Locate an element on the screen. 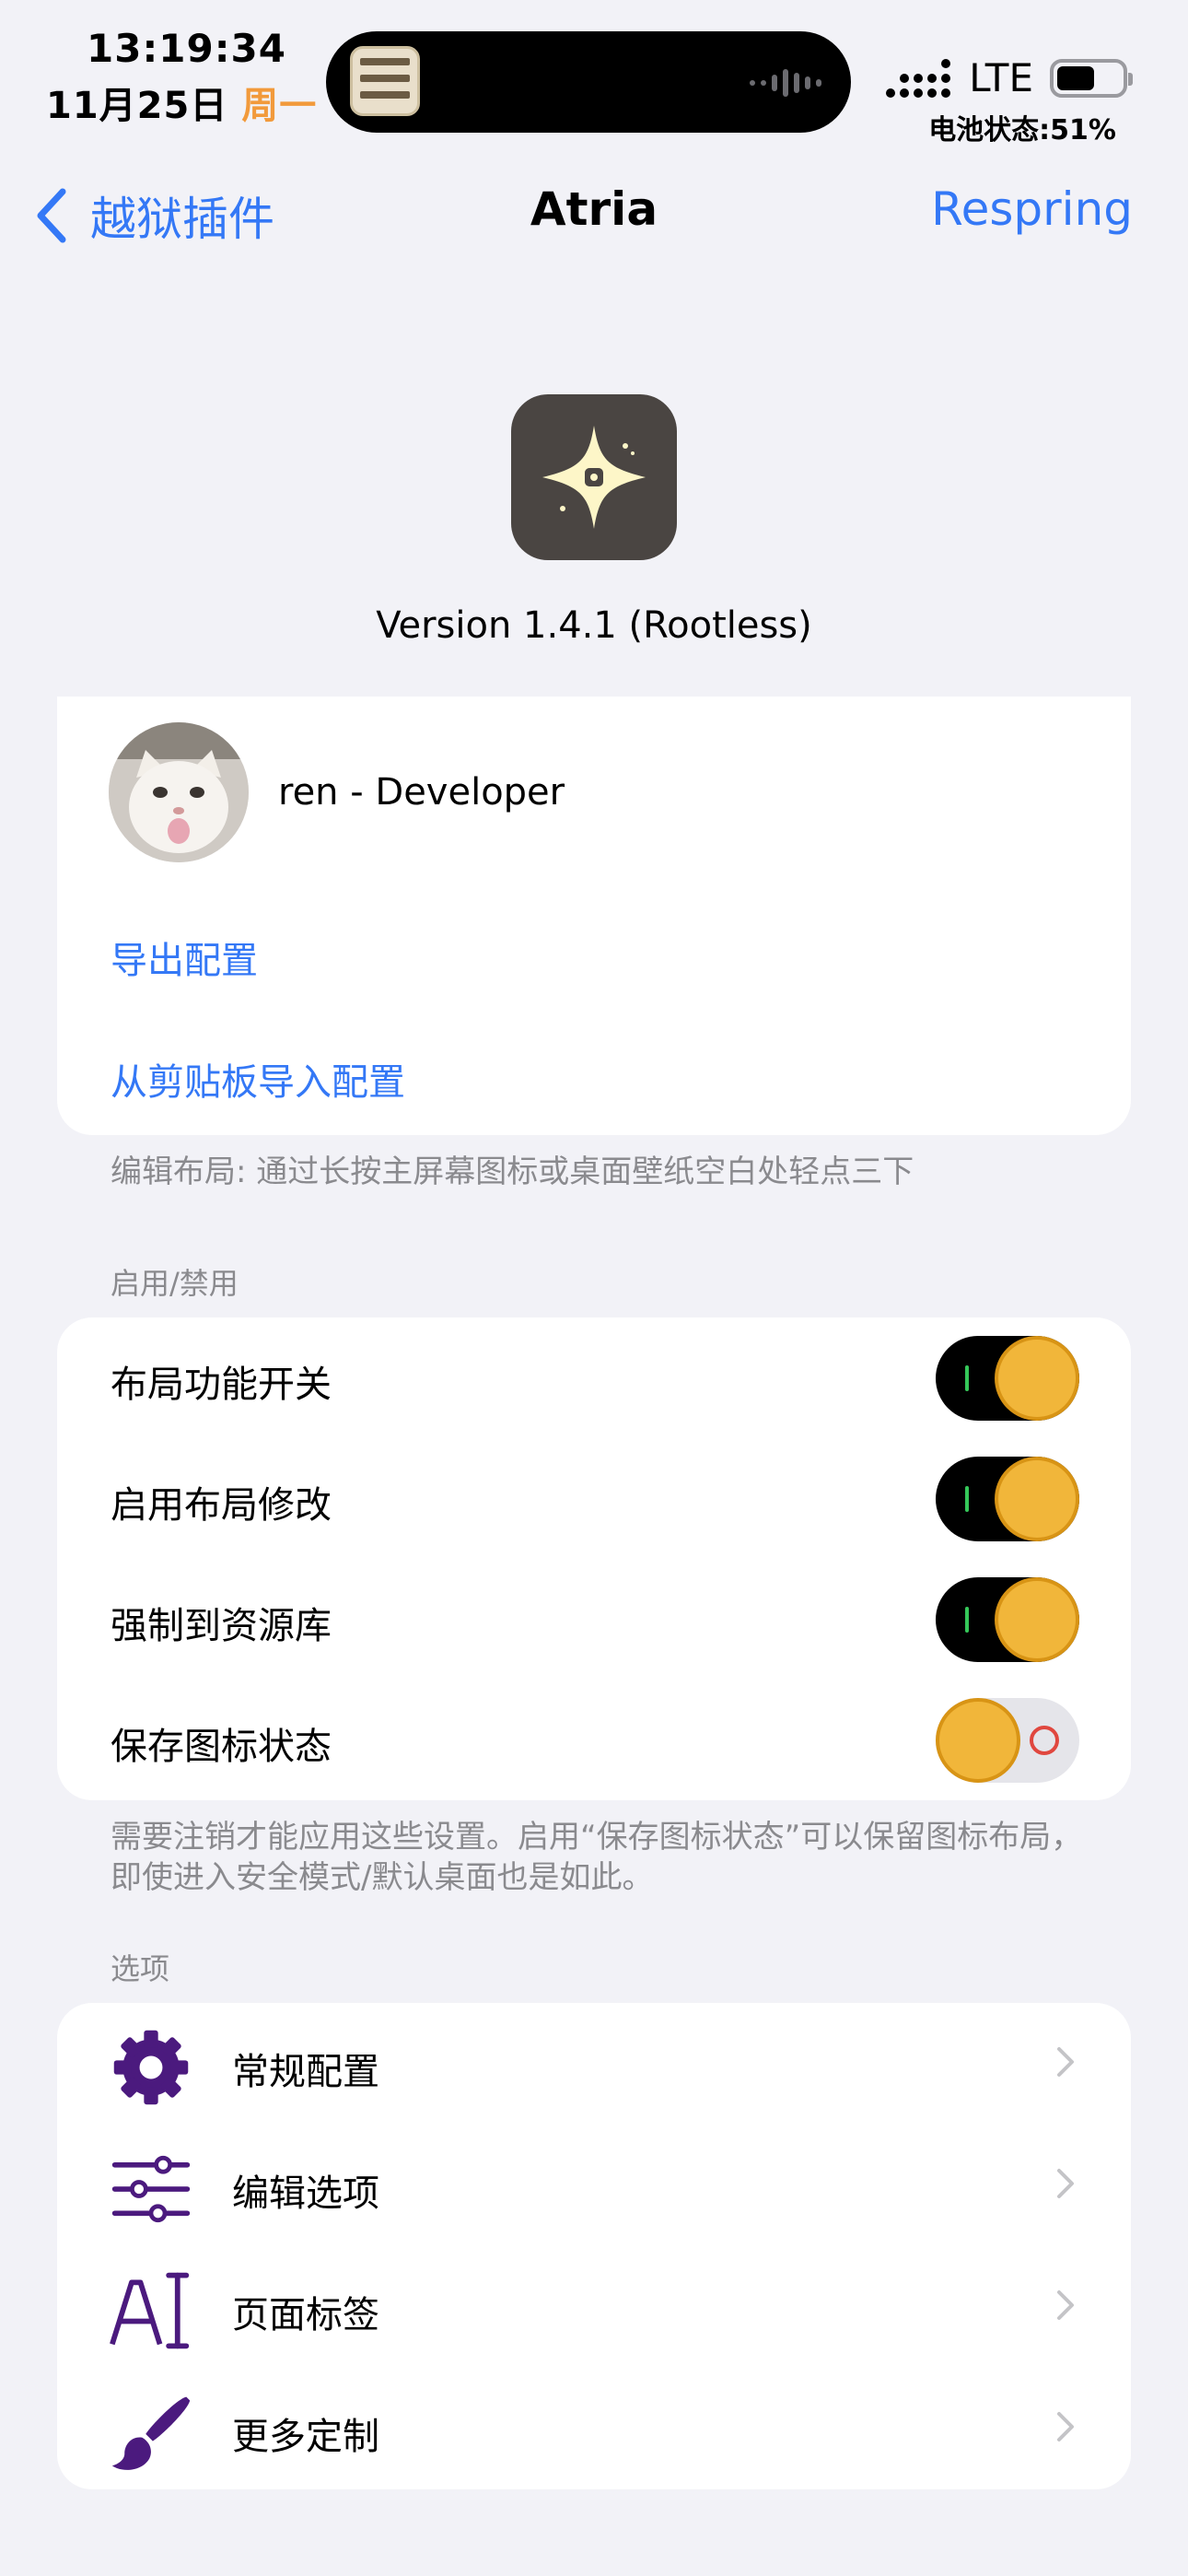  status-time: 13:19:34 is located at coordinates (186, 48).